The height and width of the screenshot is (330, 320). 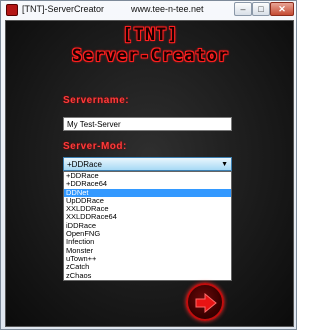 What do you see at coordinates (147, 267) in the screenshot?
I see `dropdown-item: zCatch` at bounding box center [147, 267].